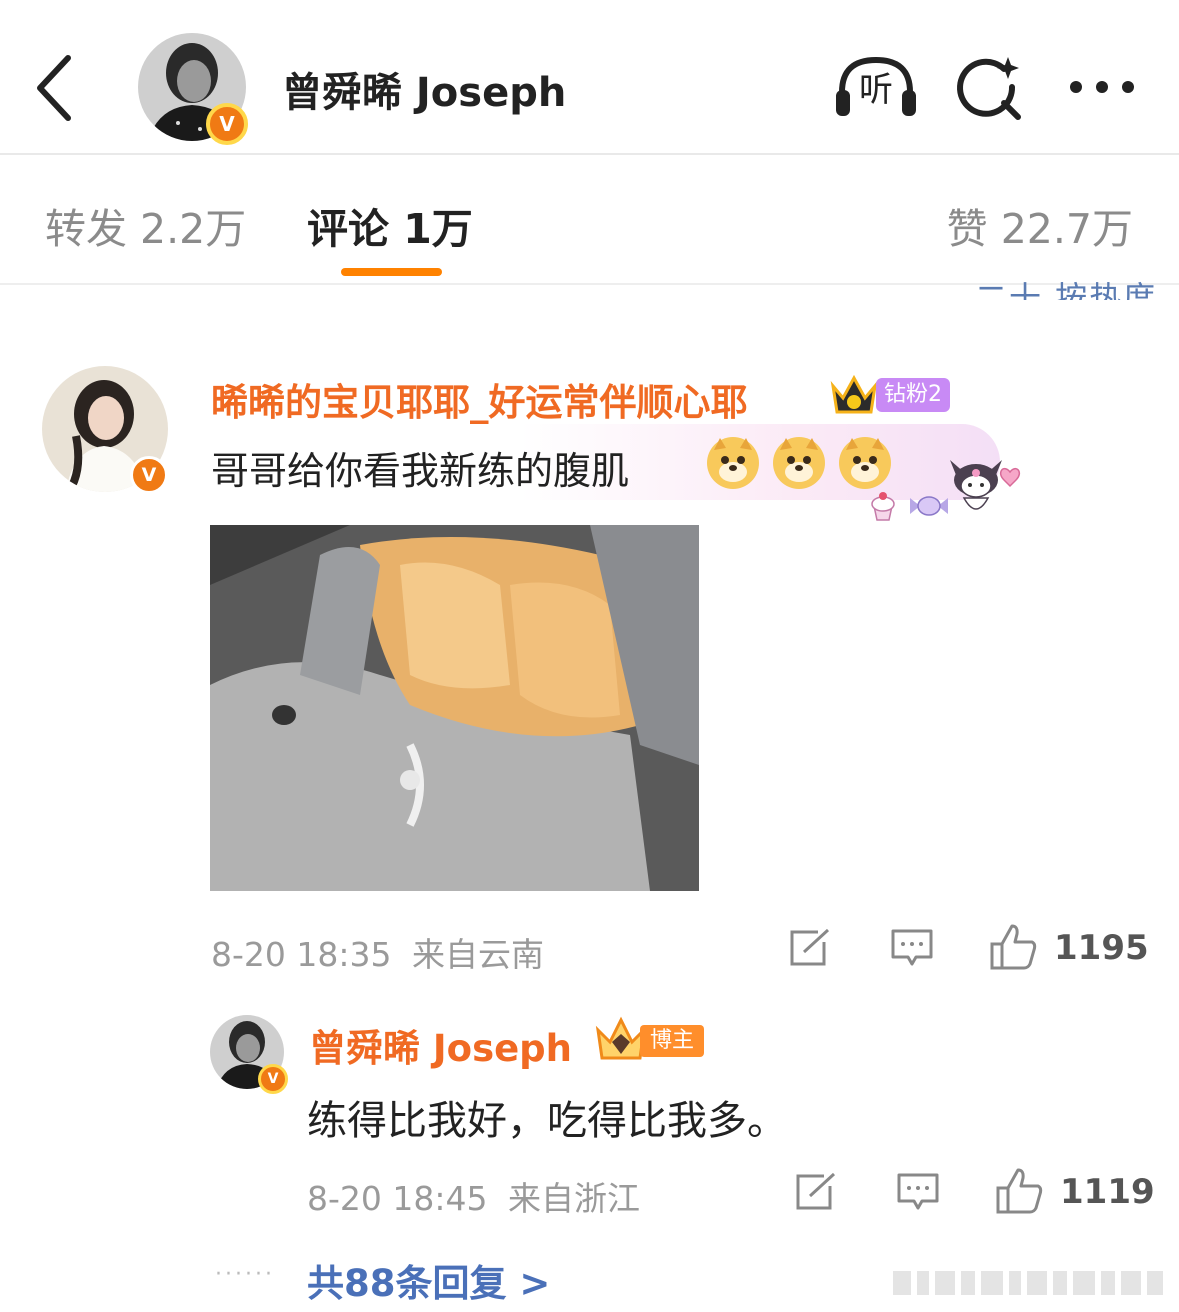  I want to click on back-button, so click(60, 88).